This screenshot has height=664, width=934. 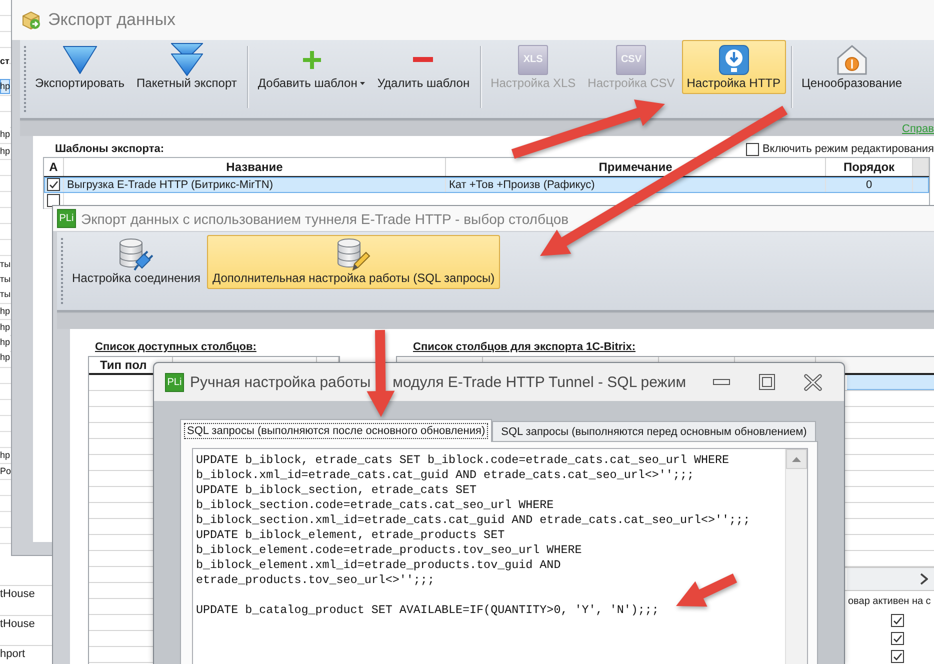 I want to click on connection-settings-button: Настройка соединения, so click(x=136, y=262).